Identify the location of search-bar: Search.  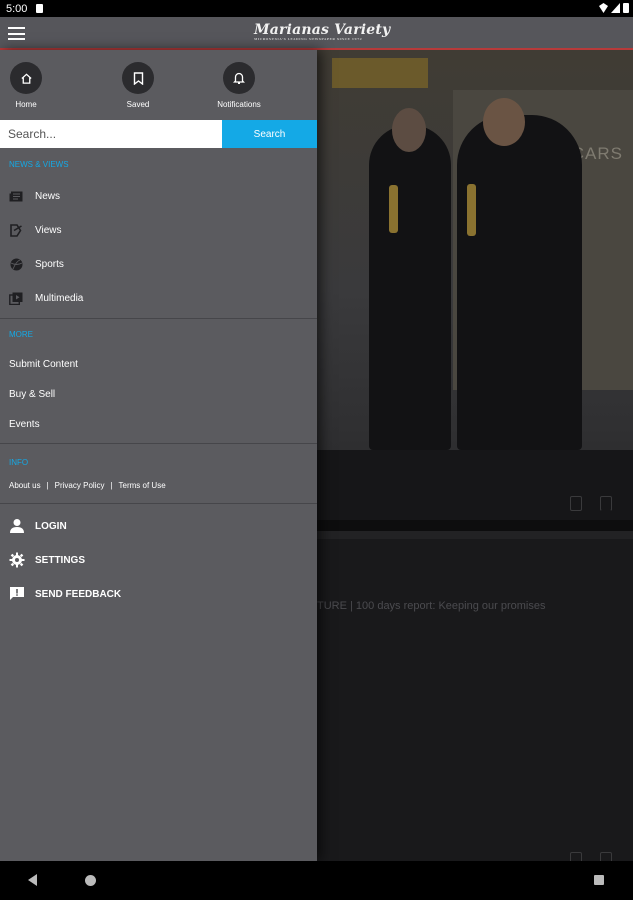
(158, 134).